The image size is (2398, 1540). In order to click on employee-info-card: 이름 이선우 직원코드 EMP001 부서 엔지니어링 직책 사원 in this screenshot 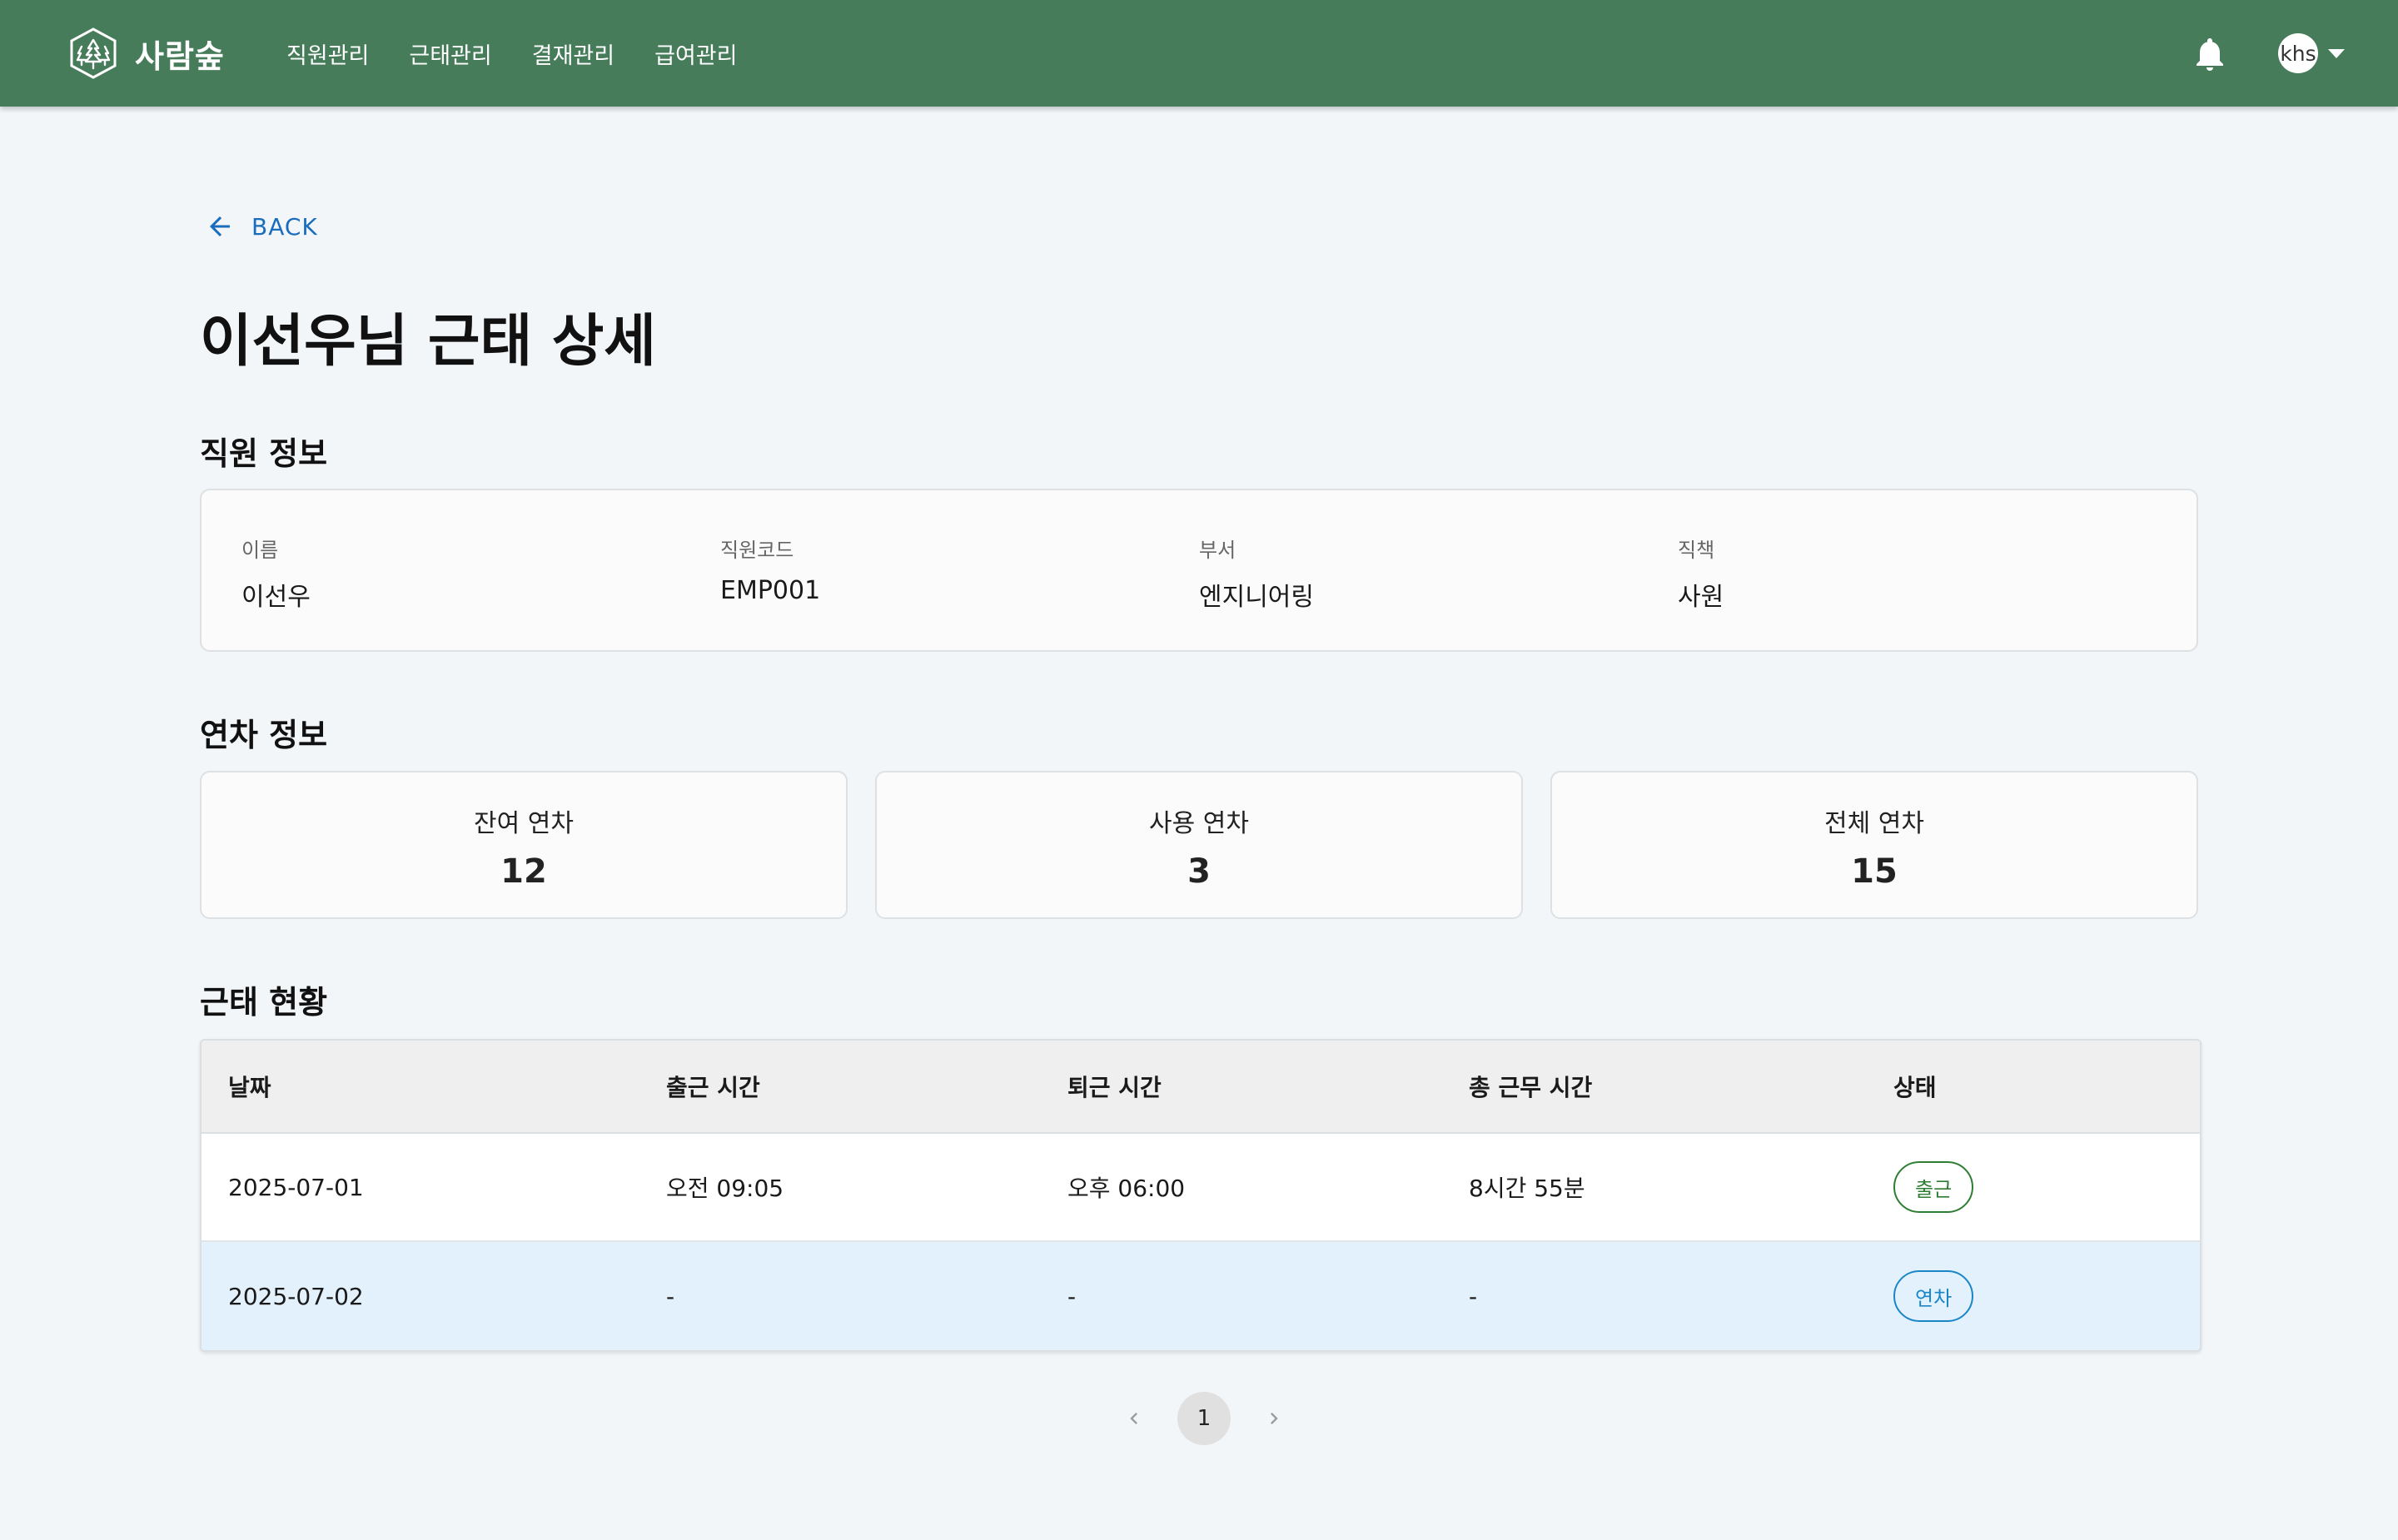, I will do `click(1199, 571)`.